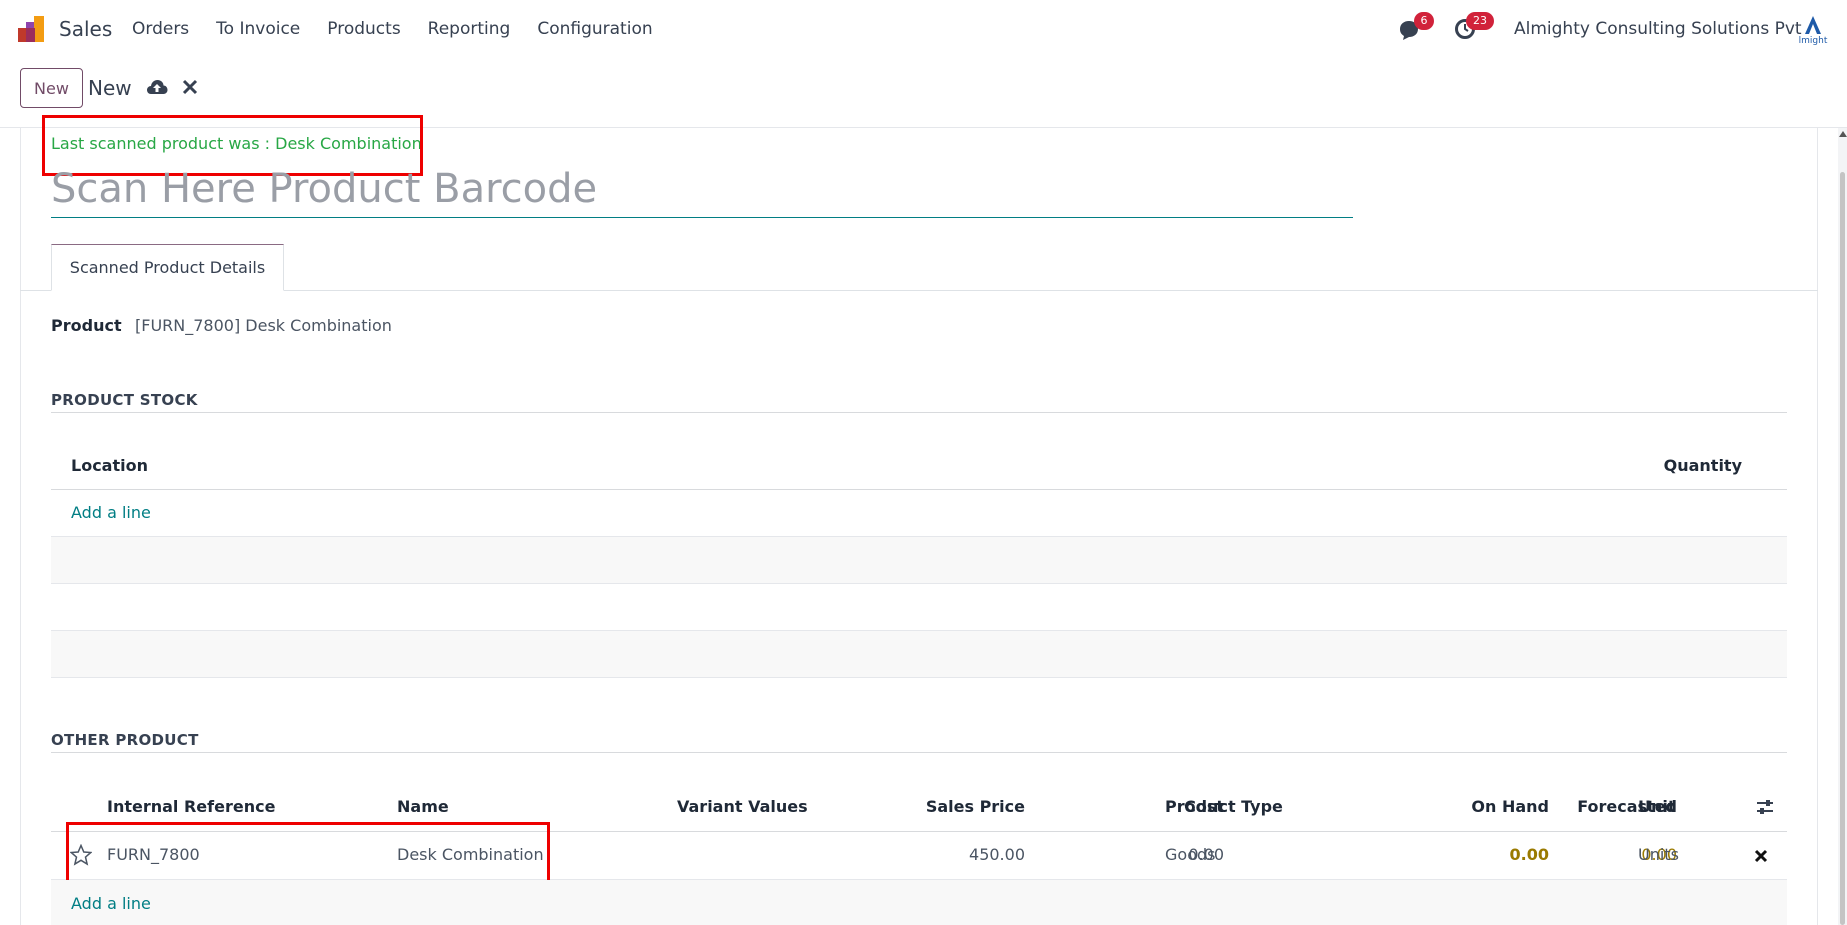  What do you see at coordinates (167, 267) in the screenshot?
I see `tab-scanned-product-details: Scanned Product Details` at bounding box center [167, 267].